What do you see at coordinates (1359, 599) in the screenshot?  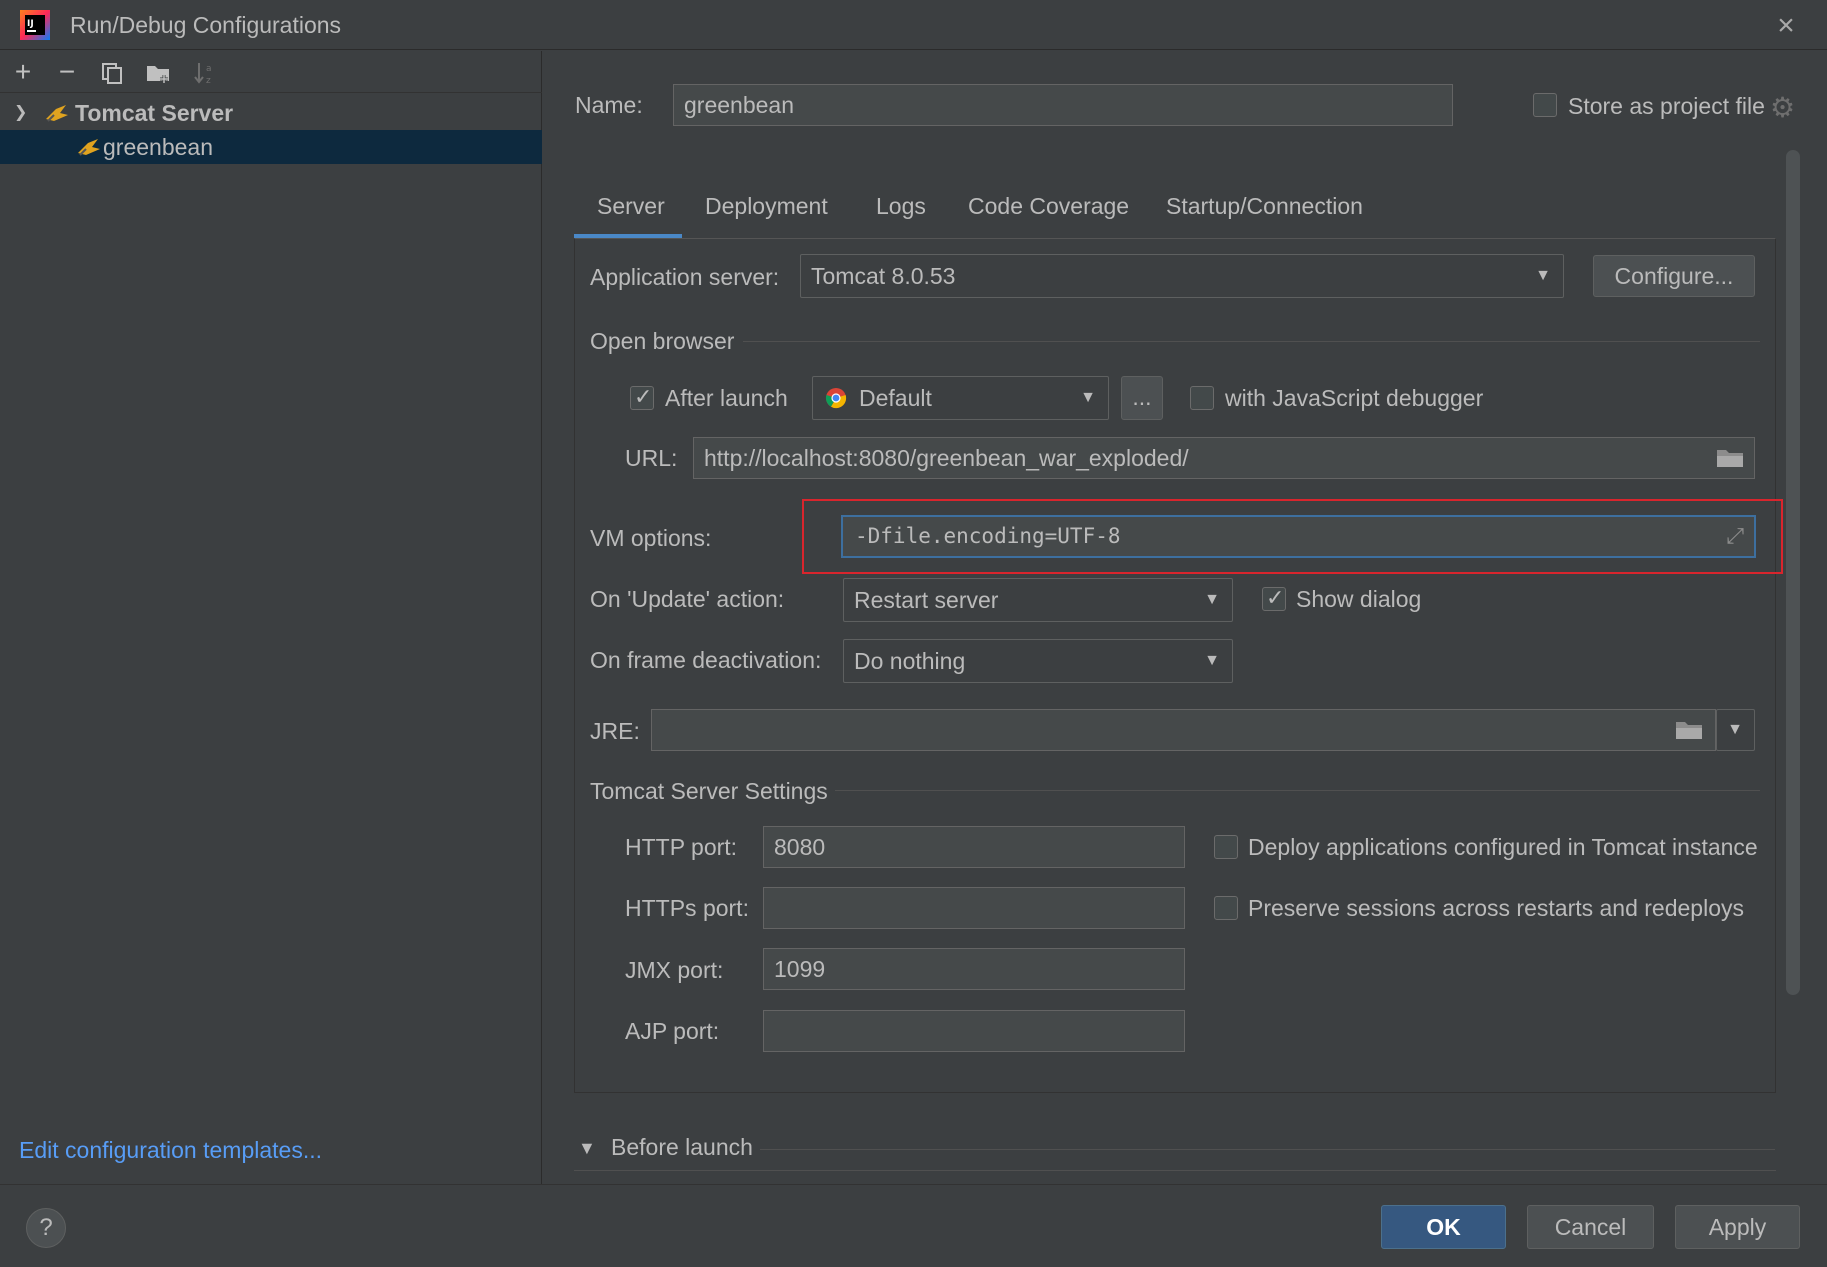 I see `show-dialog-label: Show dialog` at bounding box center [1359, 599].